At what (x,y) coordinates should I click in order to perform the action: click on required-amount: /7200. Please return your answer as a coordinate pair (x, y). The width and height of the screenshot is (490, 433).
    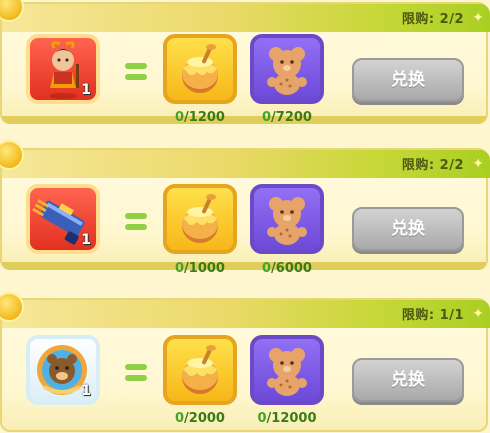
    Looking at the image, I should click on (291, 117).